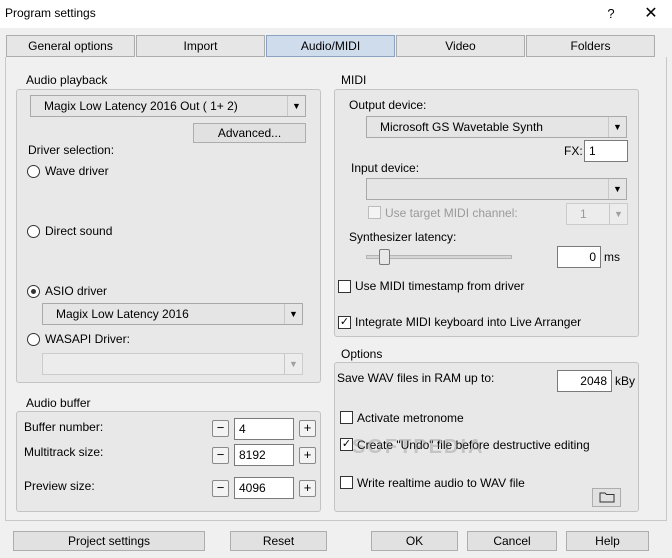 This screenshot has width=672, height=558. What do you see at coordinates (418, 447) in the screenshot?
I see `watermark: SOFTPEDIA` at bounding box center [418, 447].